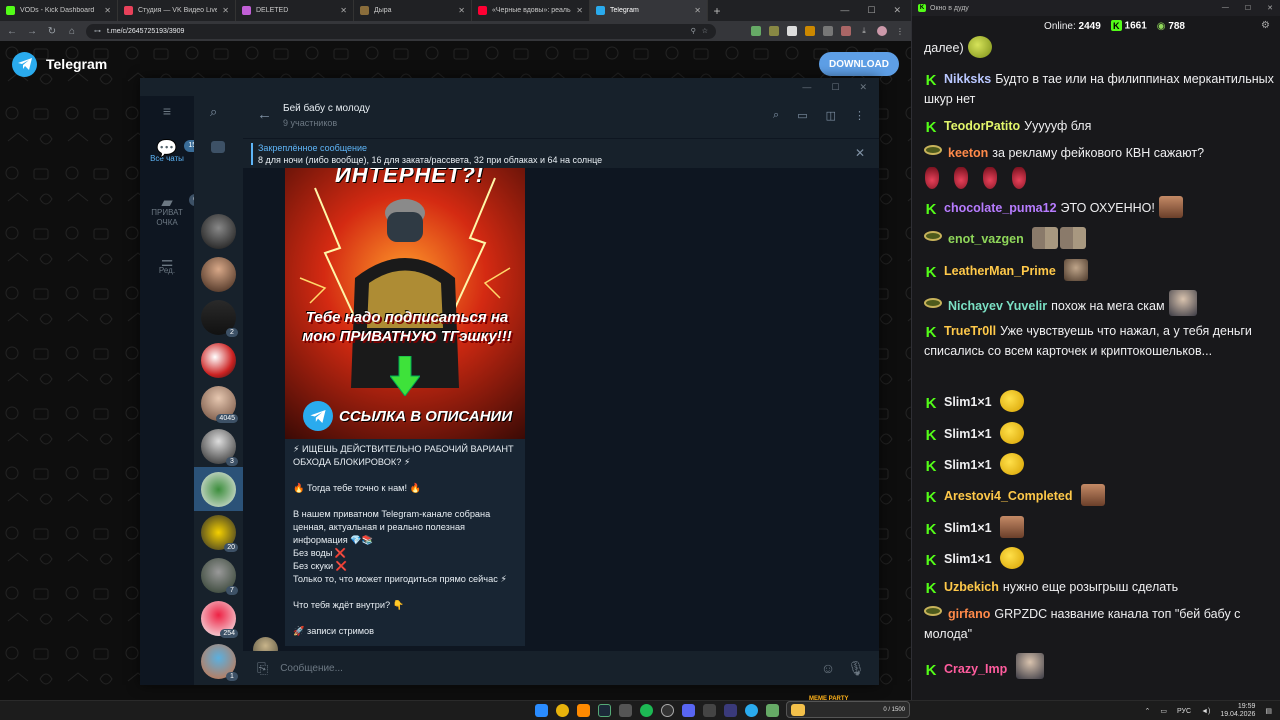 The height and width of the screenshot is (720, 1280). What do you see at coordinates (967, 79) in the screenshot?
I see `chat-username: Nikksks` at bounding box center [967, 79].